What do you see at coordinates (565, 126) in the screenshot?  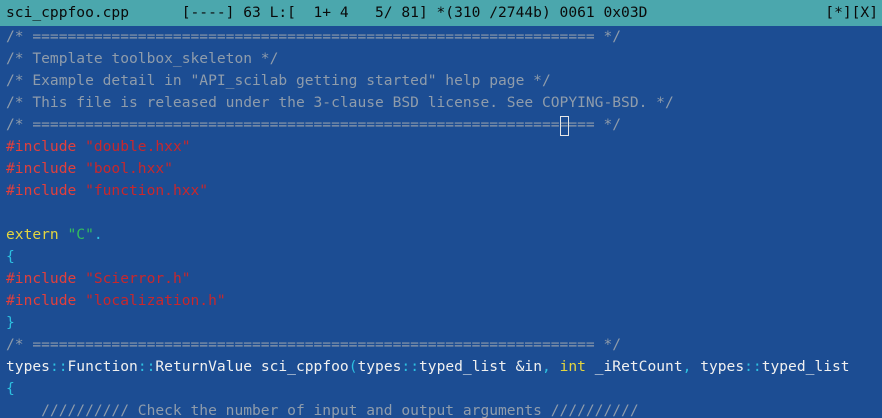 I see `text-cursor` at bounding box center [565, 126].